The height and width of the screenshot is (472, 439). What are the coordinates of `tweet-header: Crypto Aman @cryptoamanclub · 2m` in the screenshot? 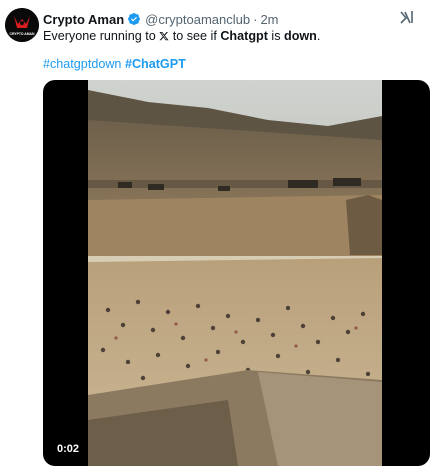 It's located at (161, 19).